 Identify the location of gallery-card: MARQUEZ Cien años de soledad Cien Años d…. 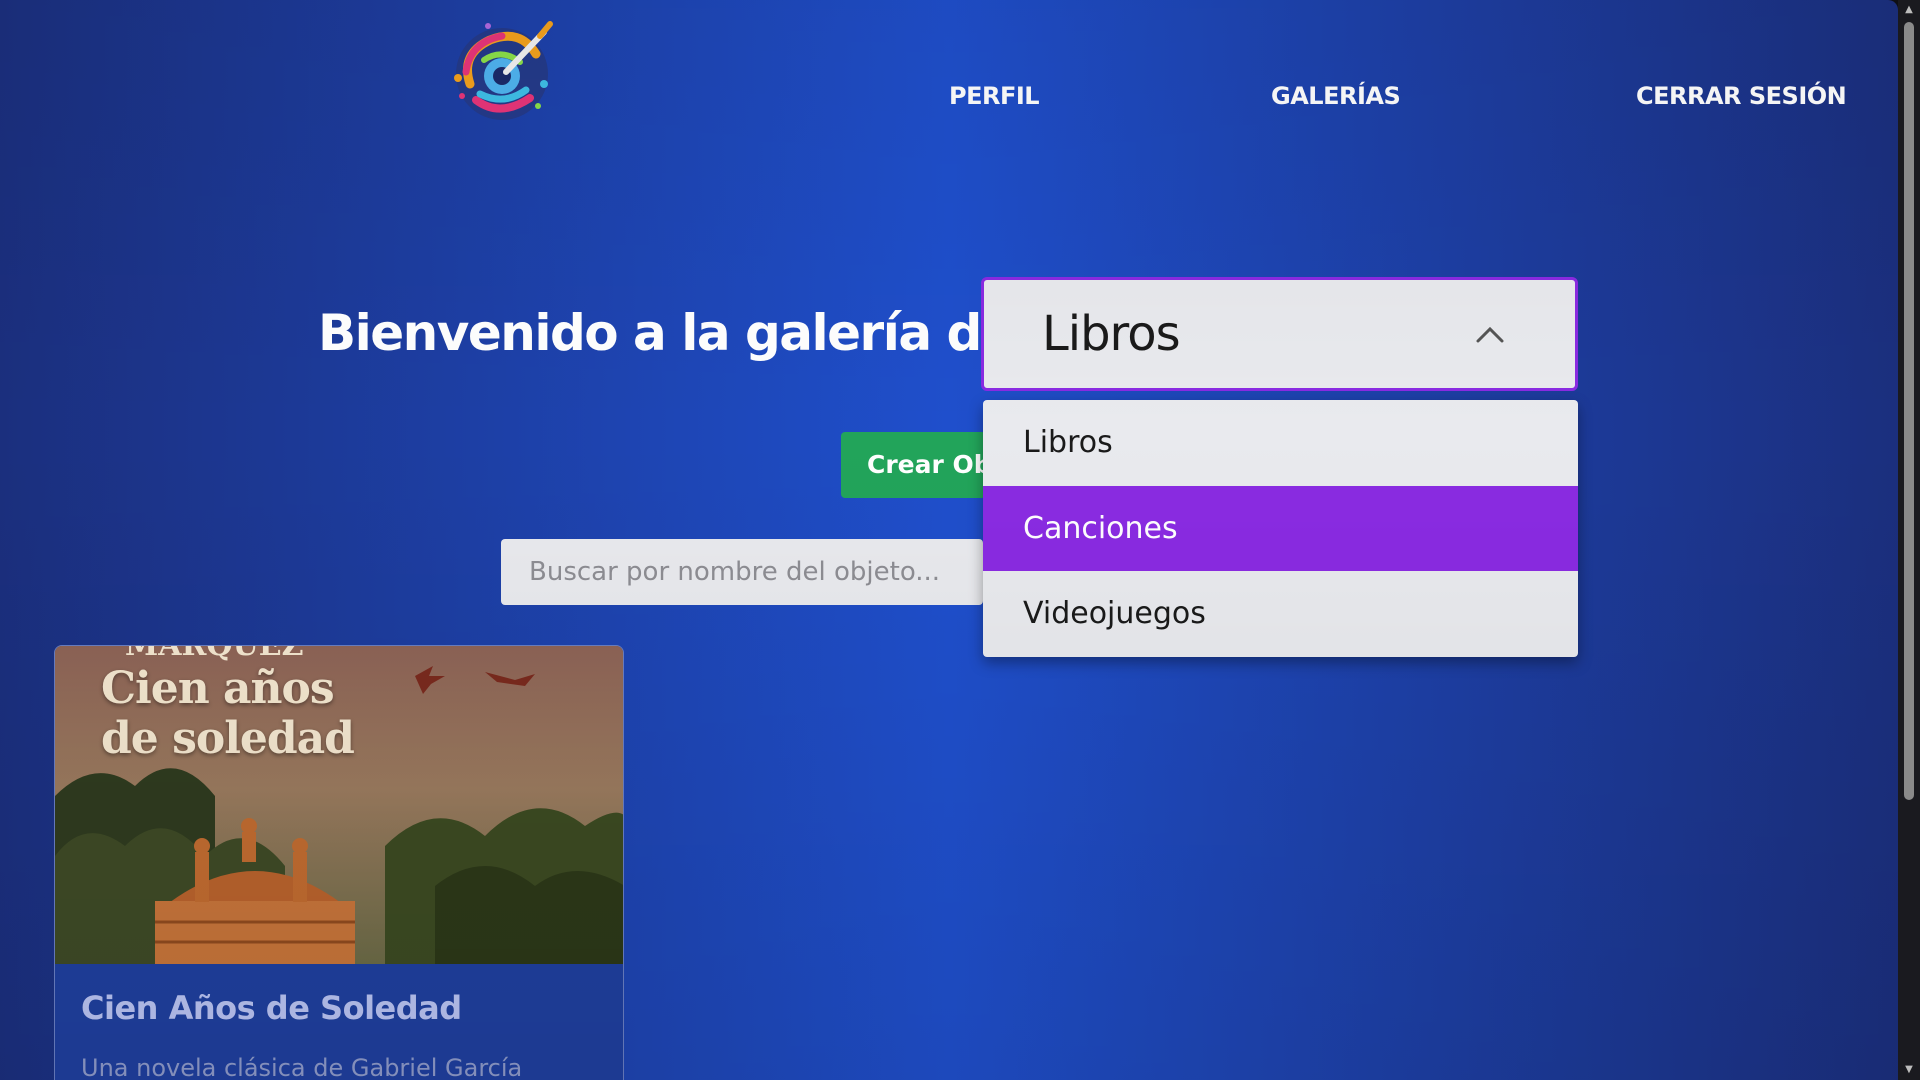
(339, 862).